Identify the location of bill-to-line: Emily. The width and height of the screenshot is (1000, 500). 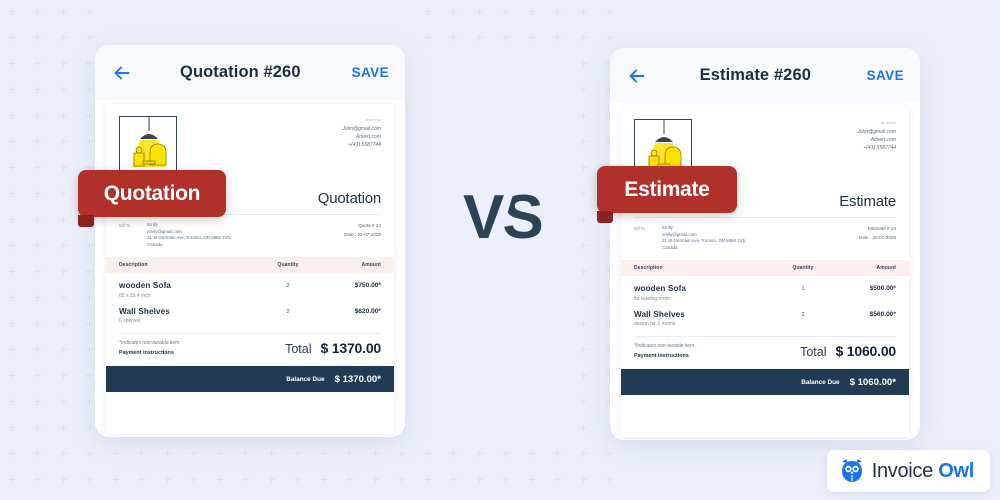
(667, 227).